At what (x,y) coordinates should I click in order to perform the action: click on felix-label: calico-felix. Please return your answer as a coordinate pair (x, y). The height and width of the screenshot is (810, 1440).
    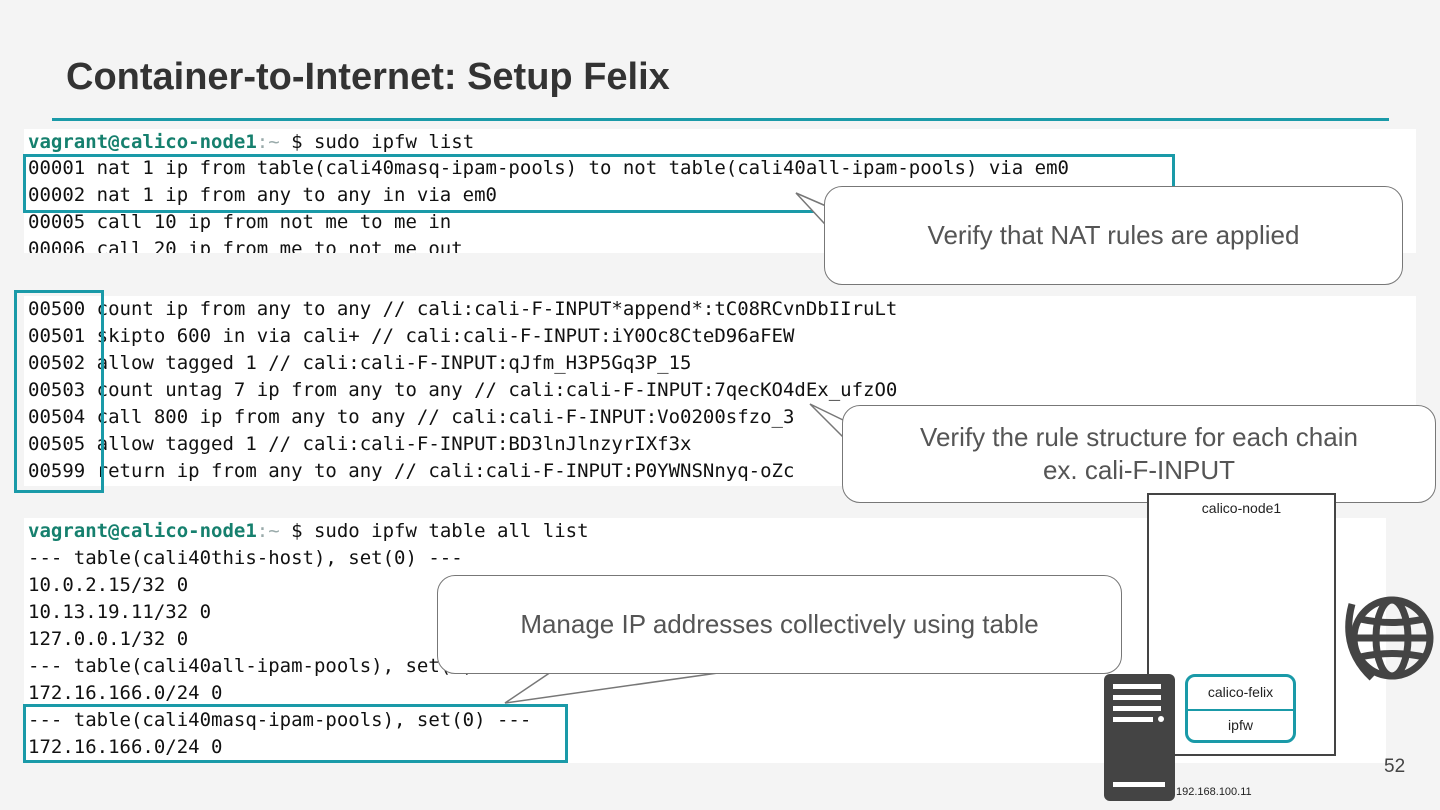
    Looking at the image, I should click on (1240, 692).